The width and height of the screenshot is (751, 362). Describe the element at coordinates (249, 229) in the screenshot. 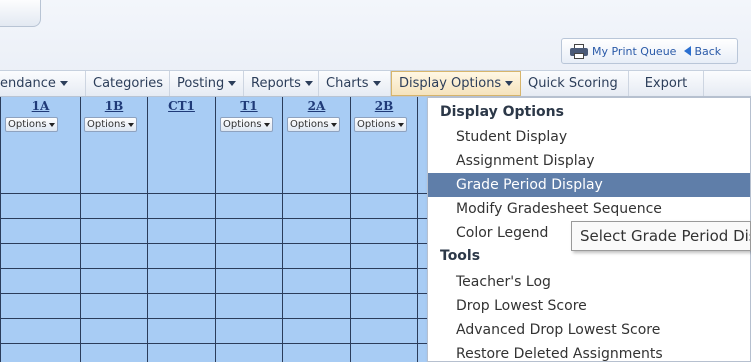

I see `grade-column-t1: T1 Options` at that location.